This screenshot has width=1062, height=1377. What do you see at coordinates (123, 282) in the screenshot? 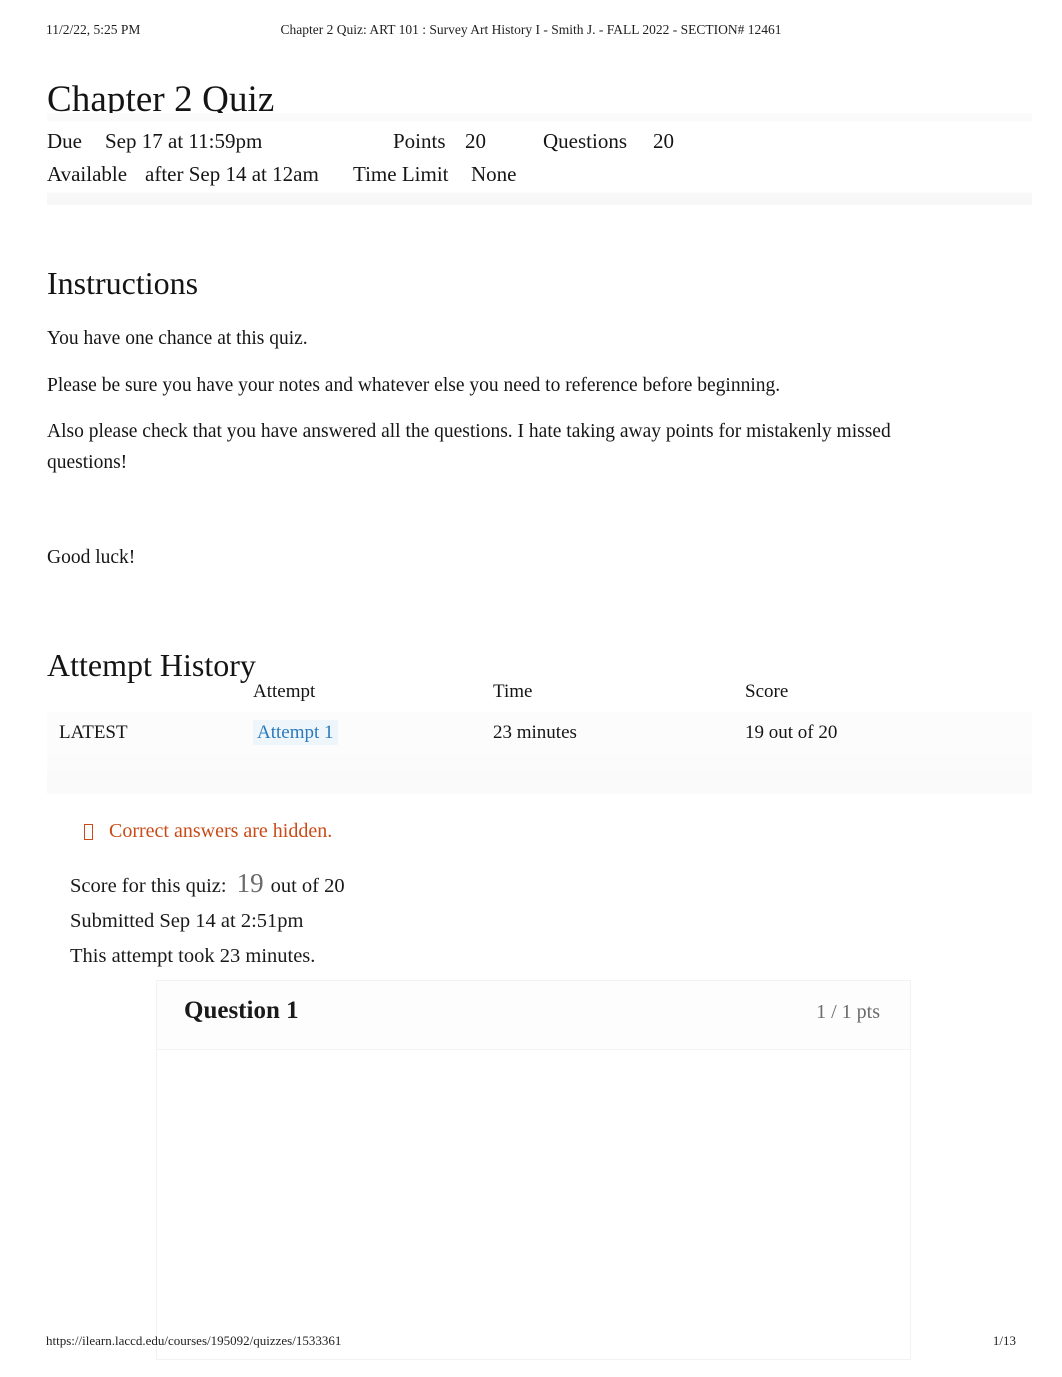
I see `instructions-heading: Instructions` at bounding box center [123, 282].